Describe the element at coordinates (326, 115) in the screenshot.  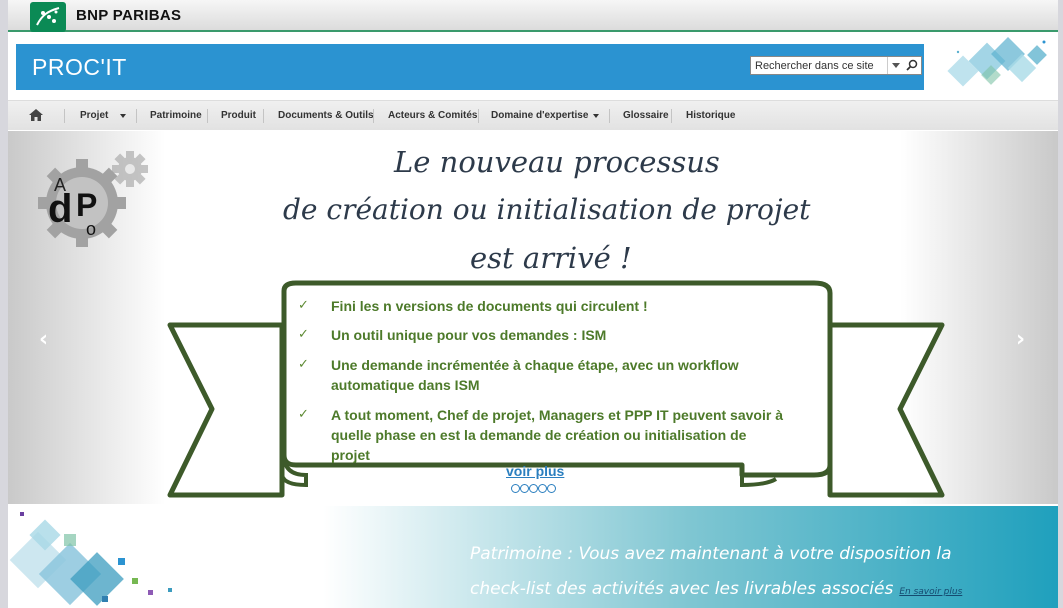
I see `nav-item-documents-outils: Documents & Outils` at that location.